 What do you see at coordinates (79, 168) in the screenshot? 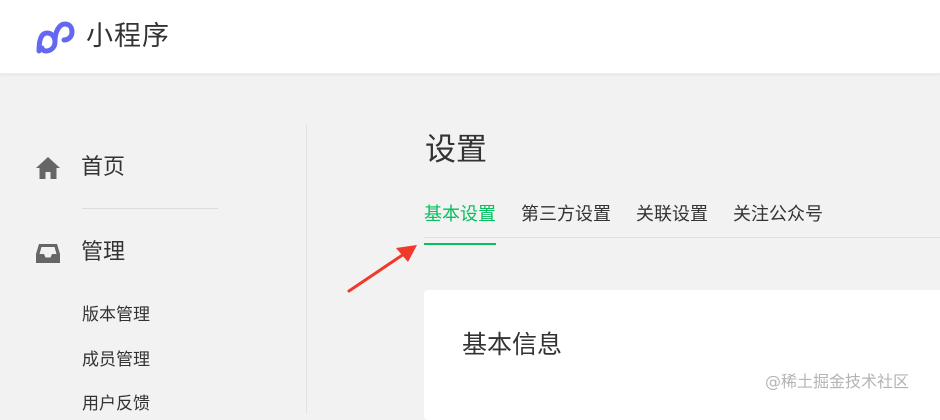
I see `sidebar-item-home: 首页` at bounding box center [79, 168].